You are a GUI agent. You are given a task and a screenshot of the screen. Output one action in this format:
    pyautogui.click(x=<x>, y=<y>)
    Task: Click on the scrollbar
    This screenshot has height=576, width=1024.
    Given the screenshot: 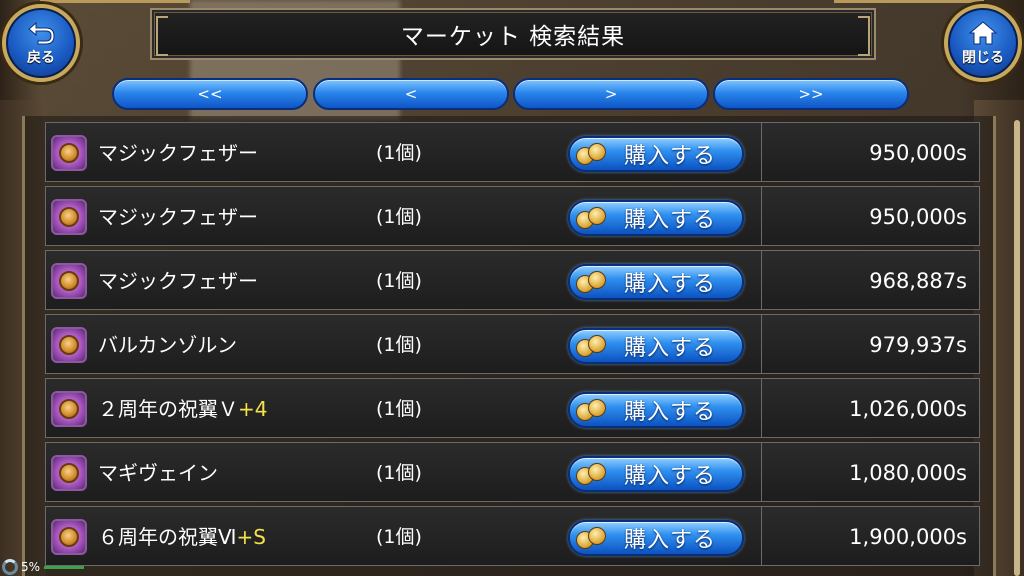 What is the action you would take?
    pyautogui.click(x=1017, y=348)
    